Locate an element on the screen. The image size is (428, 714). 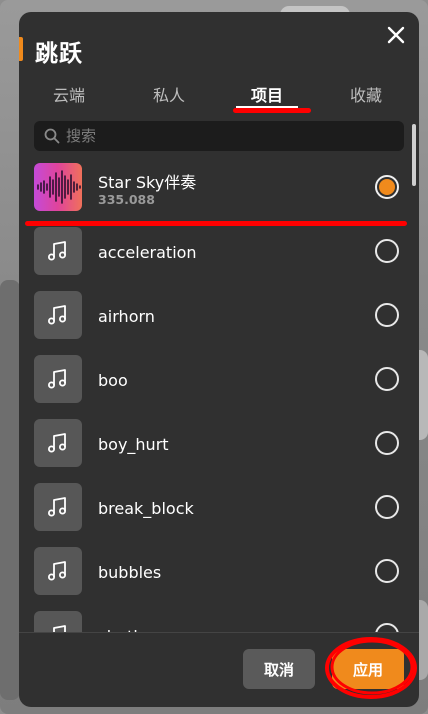
dialog-title: 跳跃 is located at coordinates (59, 54).